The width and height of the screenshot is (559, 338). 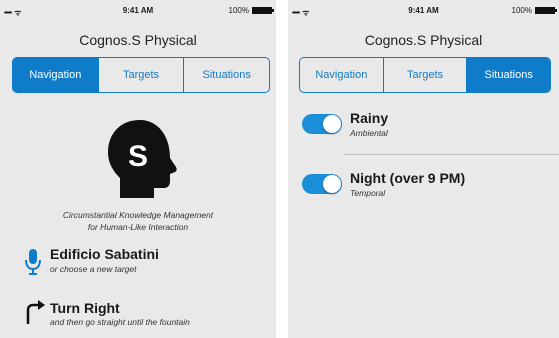 I want to click on night-toggle, so click(x=322, y=184).